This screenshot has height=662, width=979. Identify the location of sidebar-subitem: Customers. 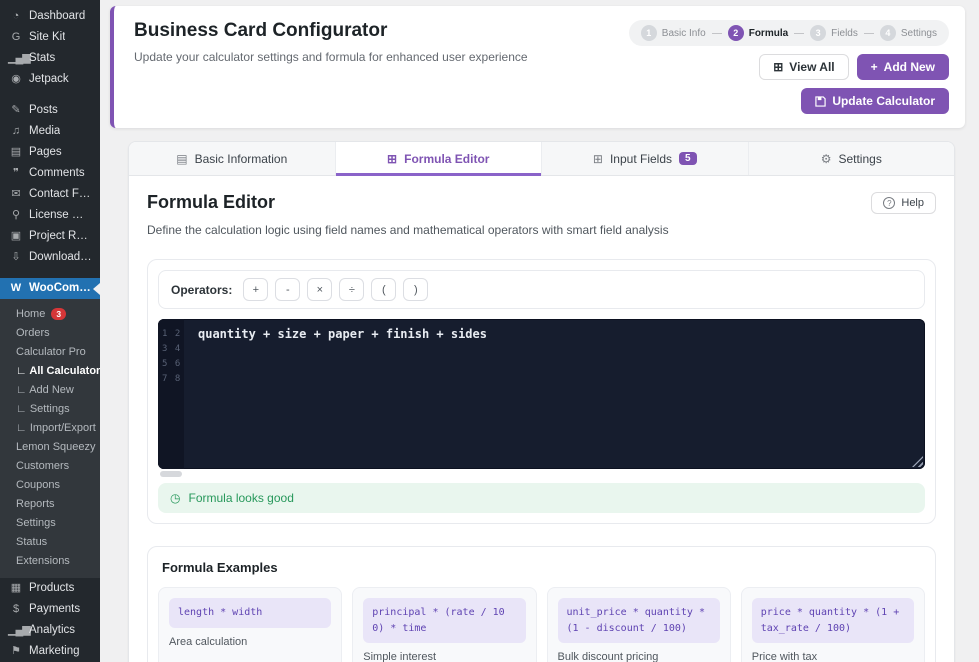
(50, 465).